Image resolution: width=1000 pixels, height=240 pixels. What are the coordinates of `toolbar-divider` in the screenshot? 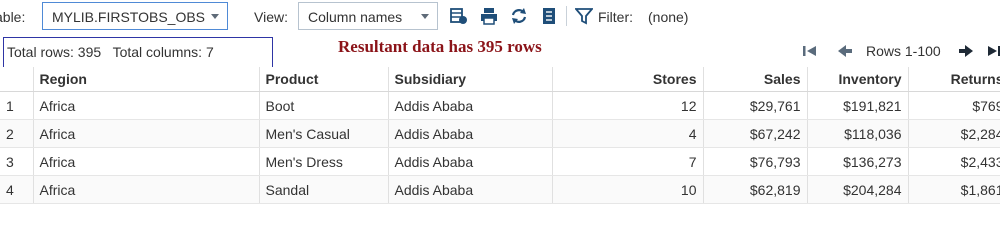 It's located at (566, 16).